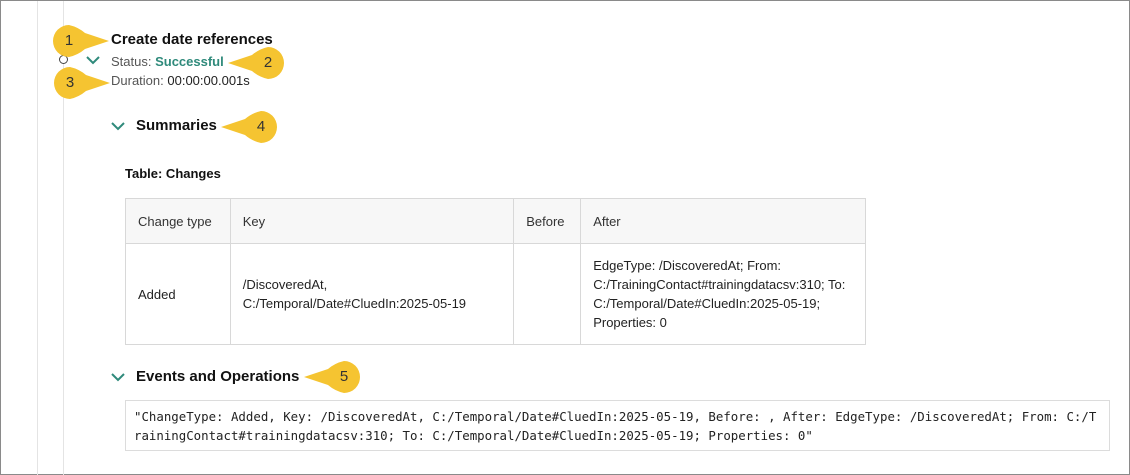  I want to click on column-header: After, so click(723, 221).